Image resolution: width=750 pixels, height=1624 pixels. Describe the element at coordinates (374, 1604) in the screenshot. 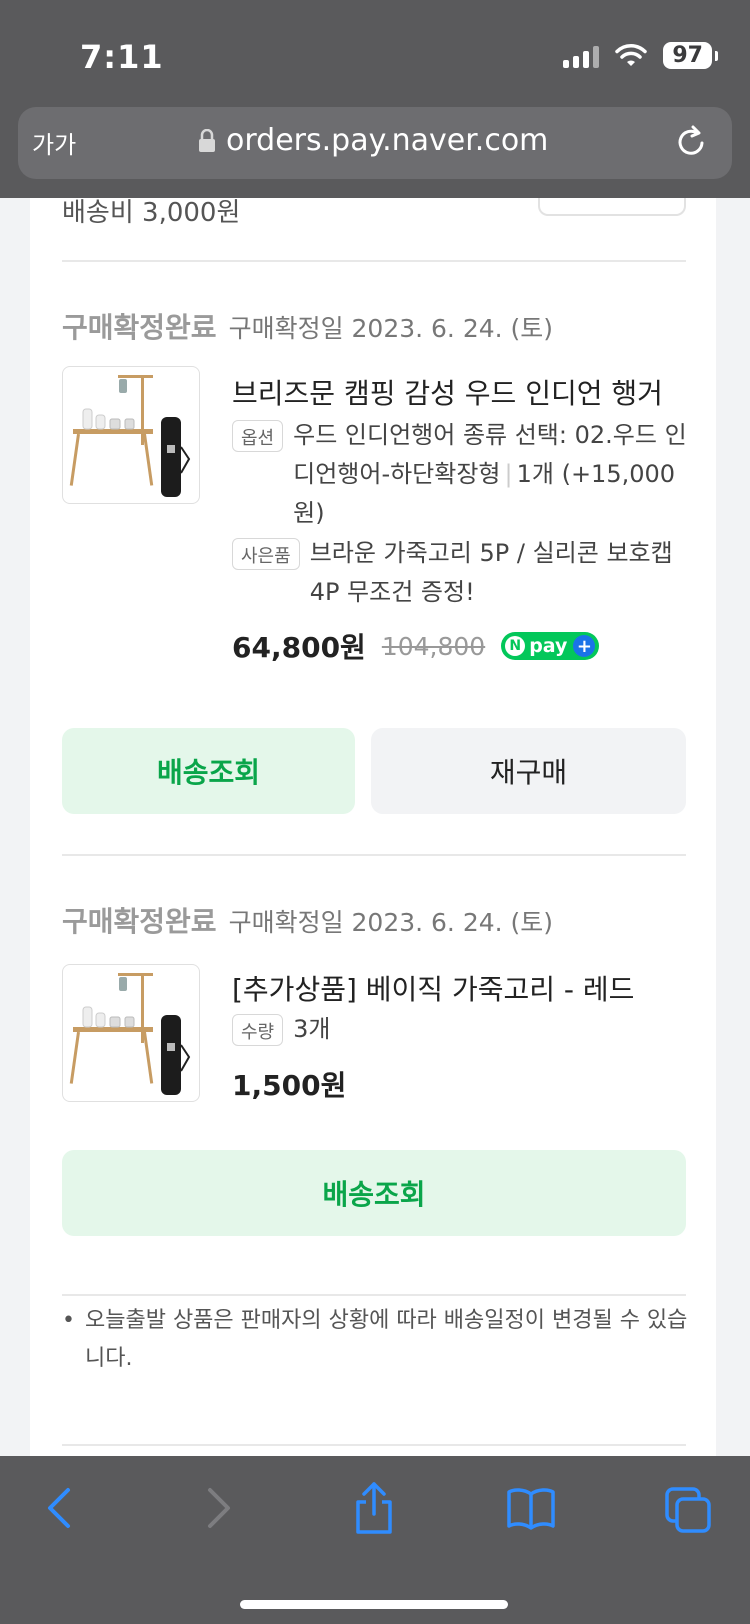

I see `home-indicator` at that location.